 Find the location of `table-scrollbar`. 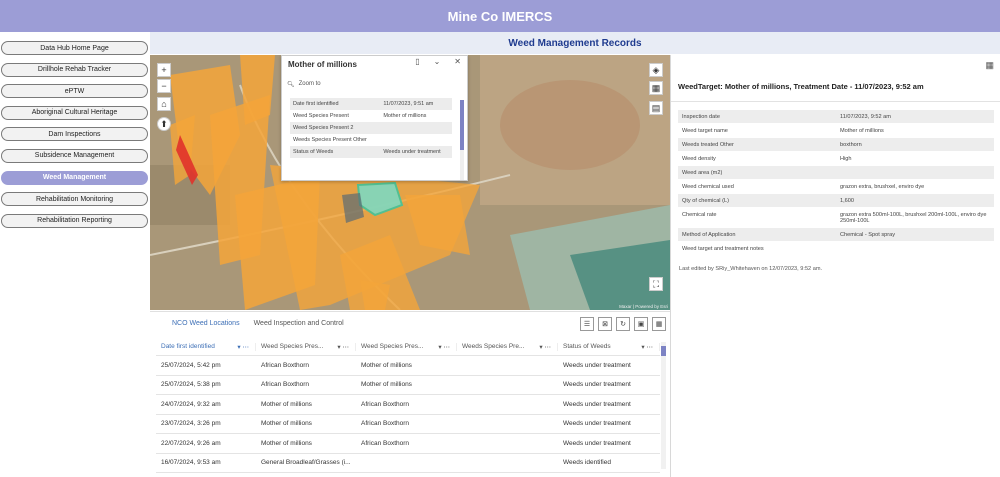

table-scrollbar is located at coordinates (663, 405).